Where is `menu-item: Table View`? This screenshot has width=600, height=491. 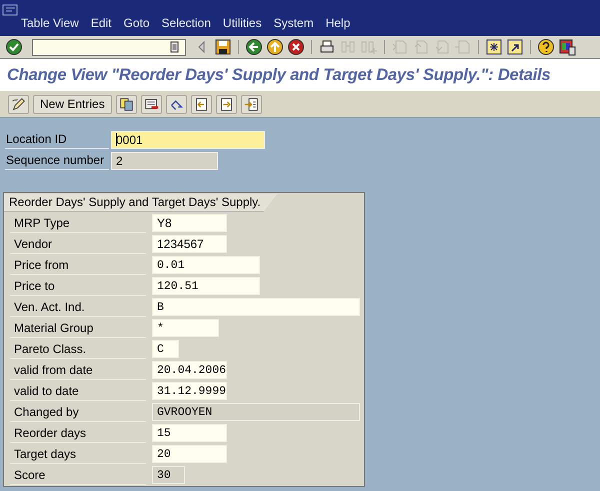 menu-item: Table View is located at coordinates (50, 23).